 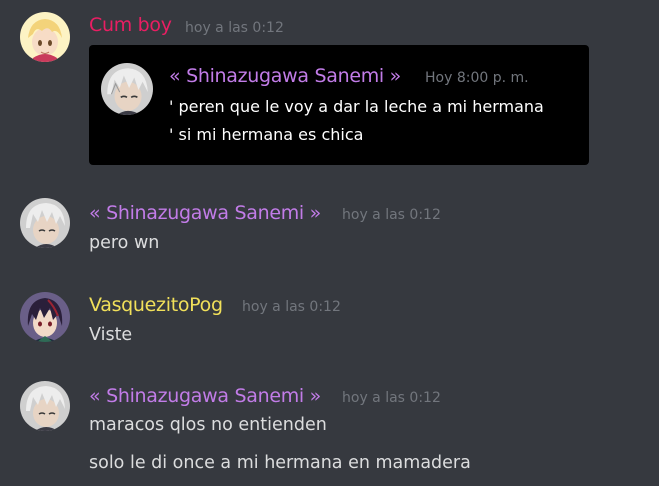 What do you see at coordinates (111, 335) in the screenshot?
I see `message-text: Viste` at bounding box center [111, 335].